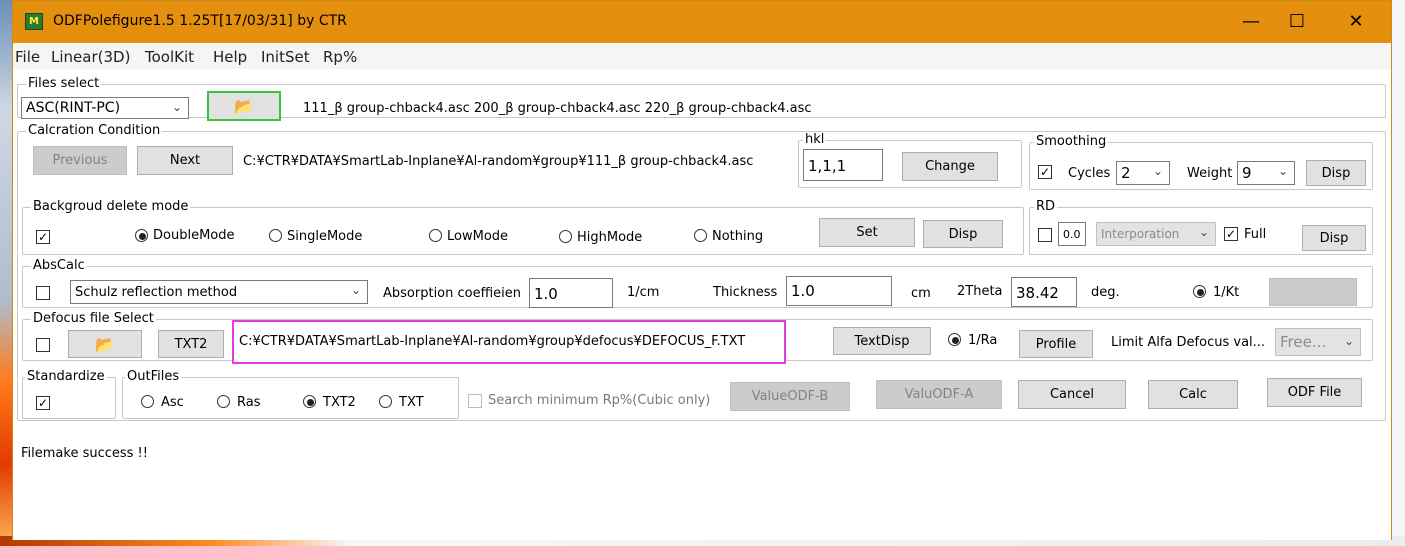  Describe the element at coordinates (1251, 22) in the screenshot. I see `minimize-button: —` at that location.